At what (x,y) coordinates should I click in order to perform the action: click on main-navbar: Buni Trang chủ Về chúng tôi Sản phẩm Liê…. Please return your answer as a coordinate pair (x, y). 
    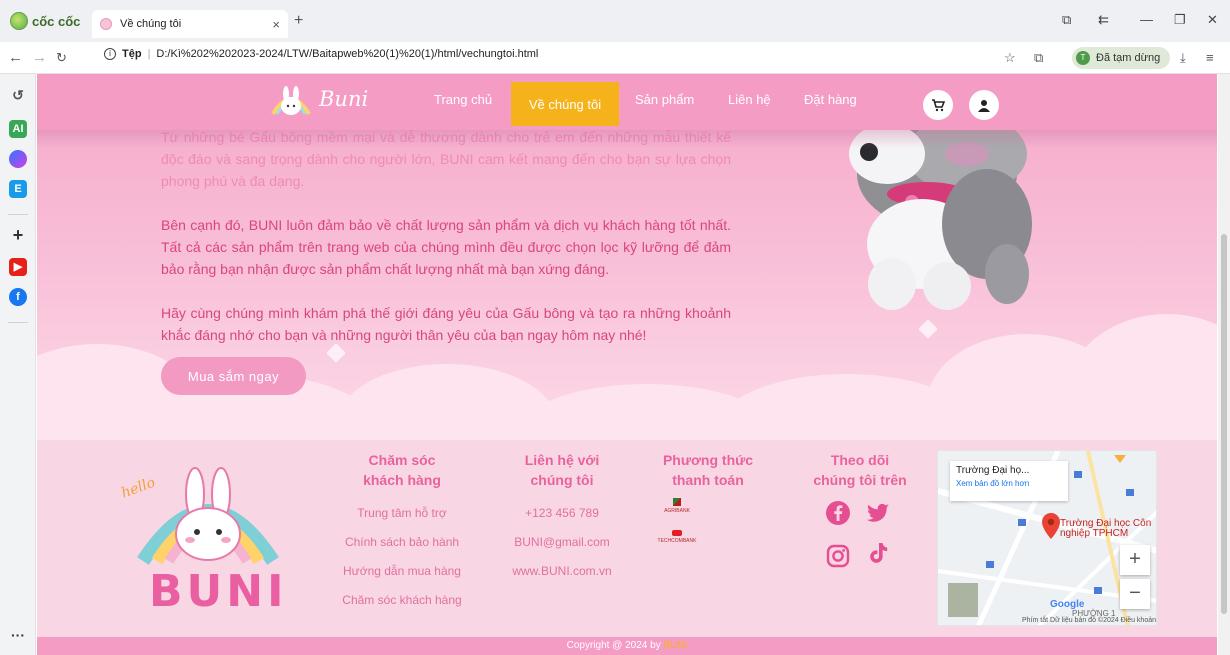
    Looking at the image, I should click on (627, 111).